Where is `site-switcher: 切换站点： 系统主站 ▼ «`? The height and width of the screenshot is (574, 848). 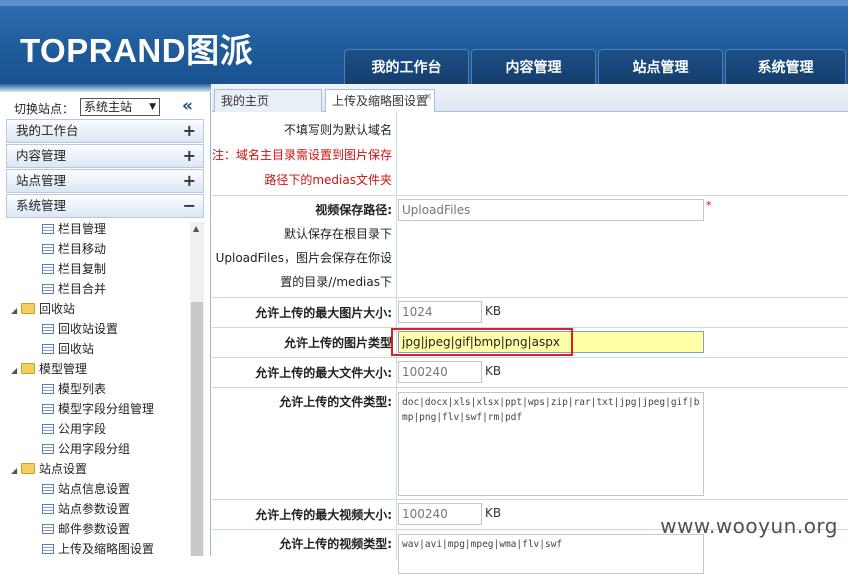
site-switcher: 切换站点： 系统主站 ▼ « is located at coordinates (106, 107).